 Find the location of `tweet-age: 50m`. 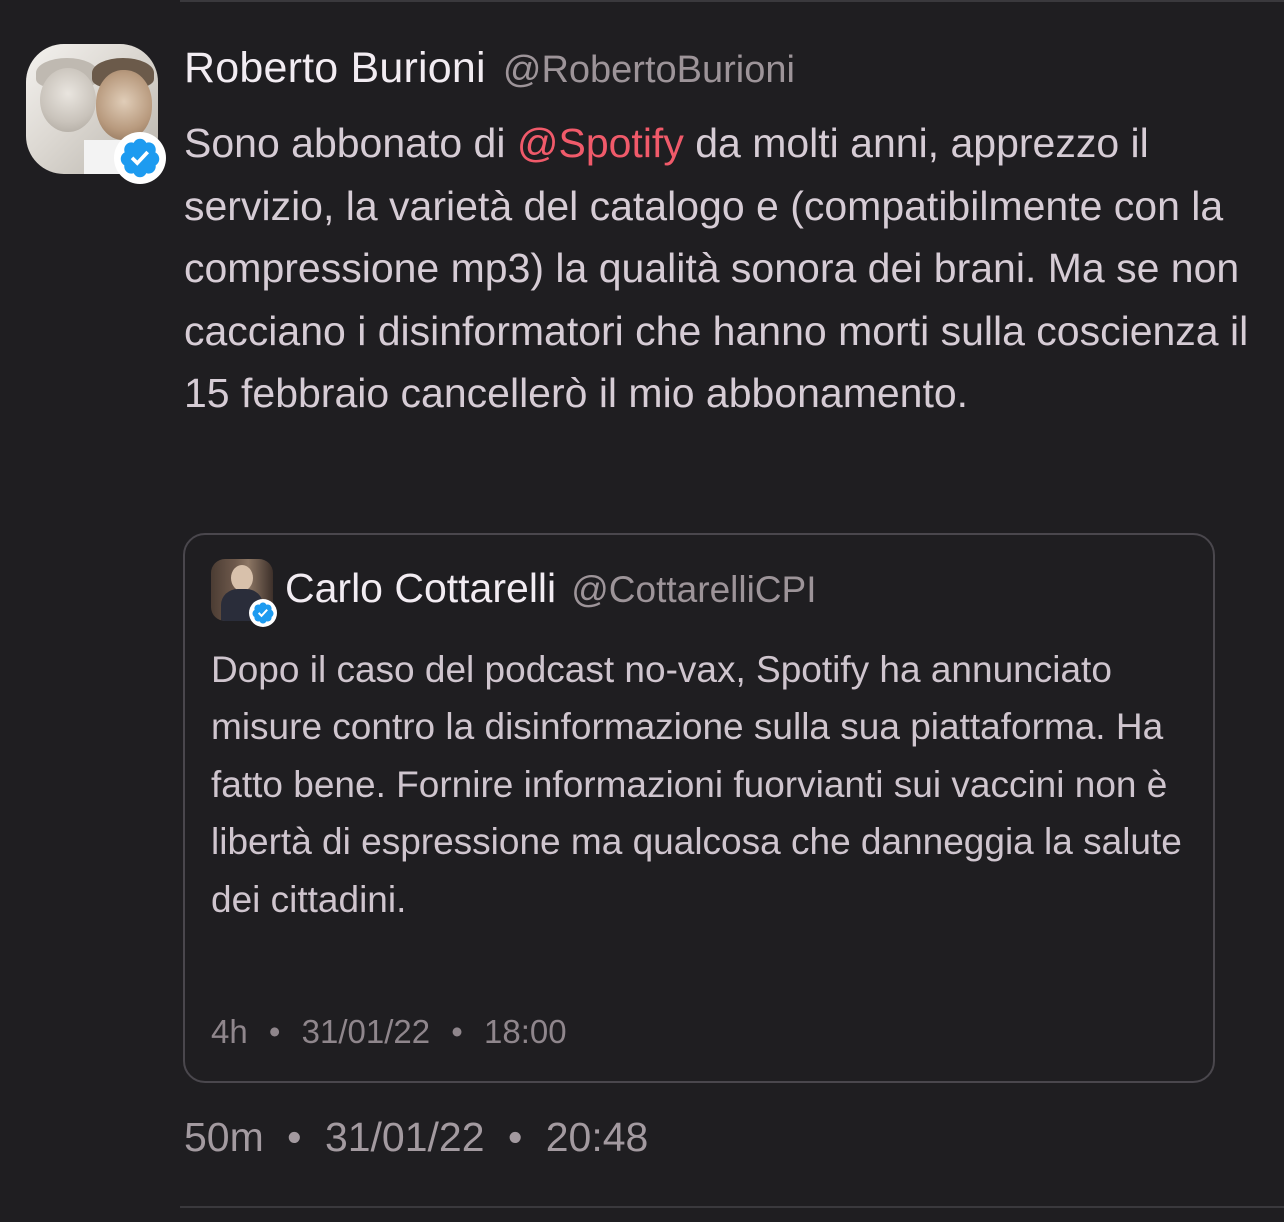

tweet-age: 50m is located at coordinates (224, 1137).